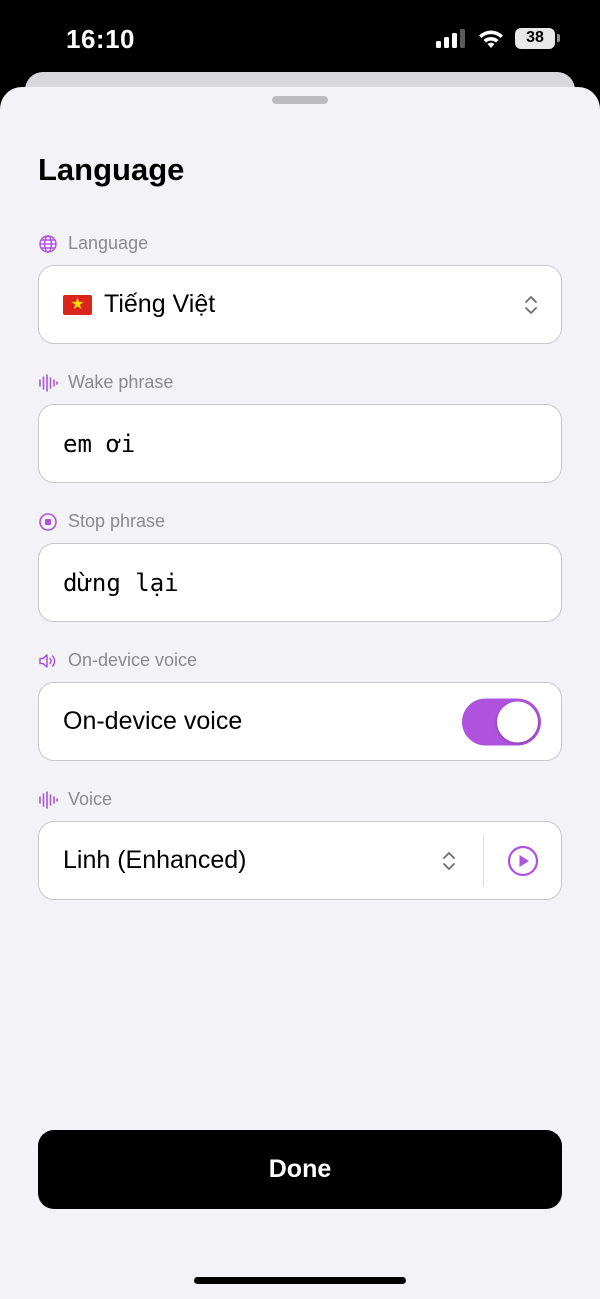 The width and height of the screenshot is (600, 1299). I want to click on language-value: Tiếng Việt, so click(160, 304).